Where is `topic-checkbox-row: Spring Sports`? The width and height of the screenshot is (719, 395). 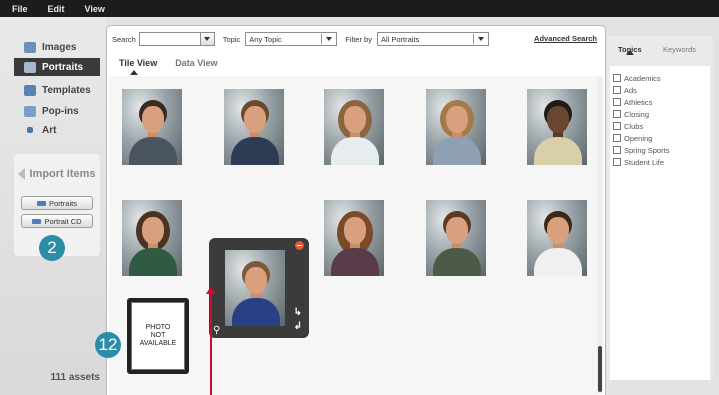
topic-checkbox-row: Spring Sports is located at coordinates (660, 150).